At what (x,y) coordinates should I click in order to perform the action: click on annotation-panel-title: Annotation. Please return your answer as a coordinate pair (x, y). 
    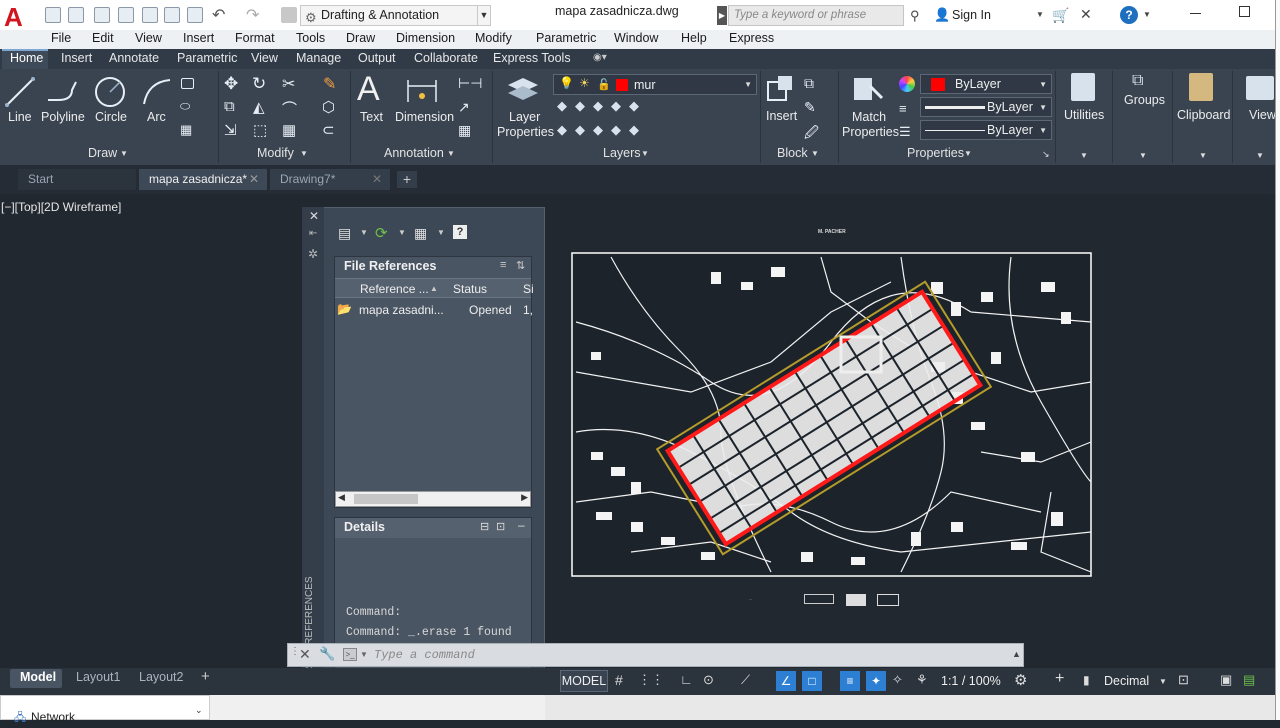
    Looking at the image, I should click on (414, 153).